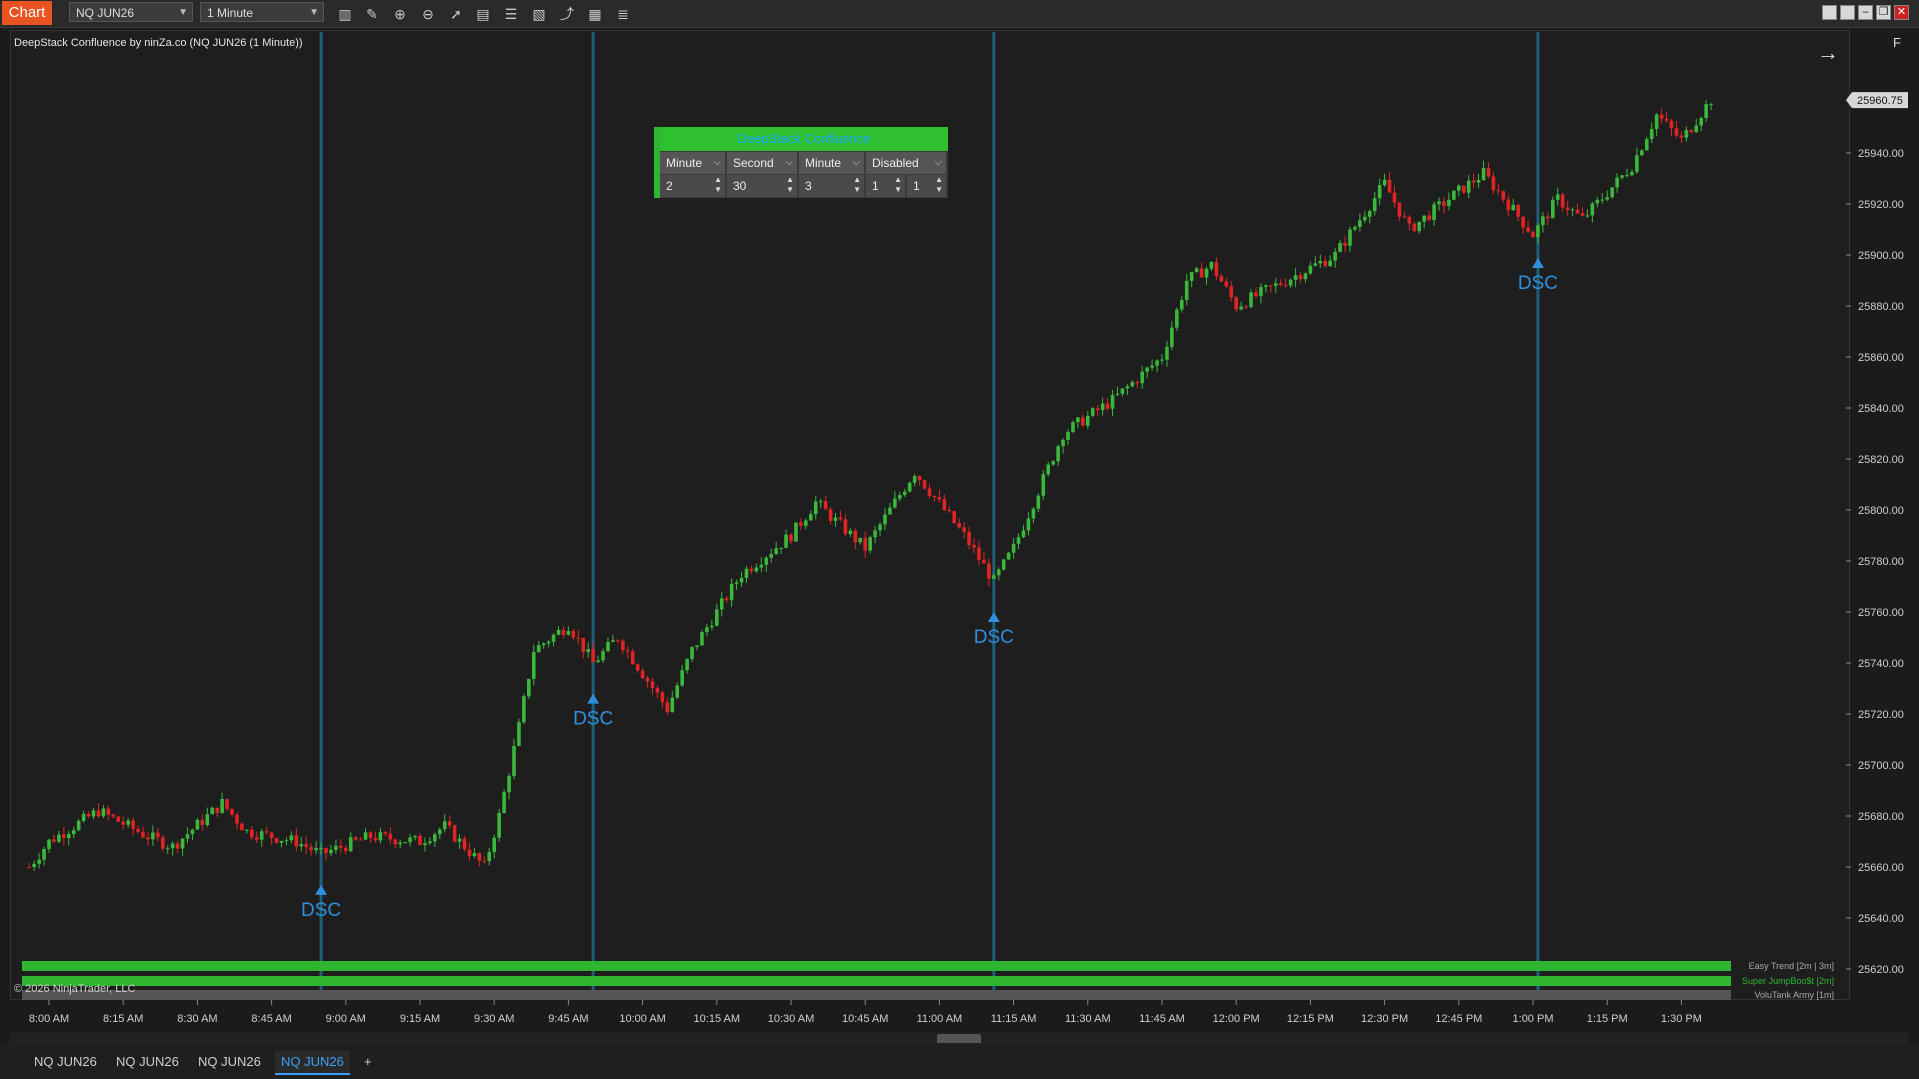 The width and height of the screenshot is (1919, 1079). What do you see at coordinates (831, 186) in the screenshot?
I see `dsc-value3-stepper: 3 ▲ ▼` at bounding box center [831, 186].